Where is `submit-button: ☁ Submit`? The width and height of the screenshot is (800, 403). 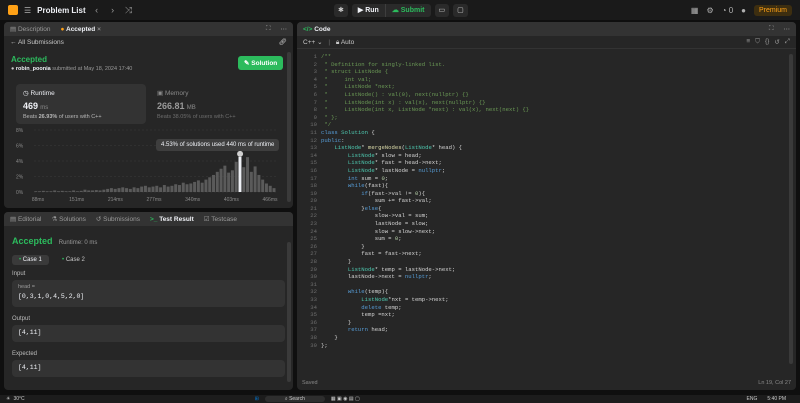
submit-button: ☁ Submit is located at coordinates (407, 10).